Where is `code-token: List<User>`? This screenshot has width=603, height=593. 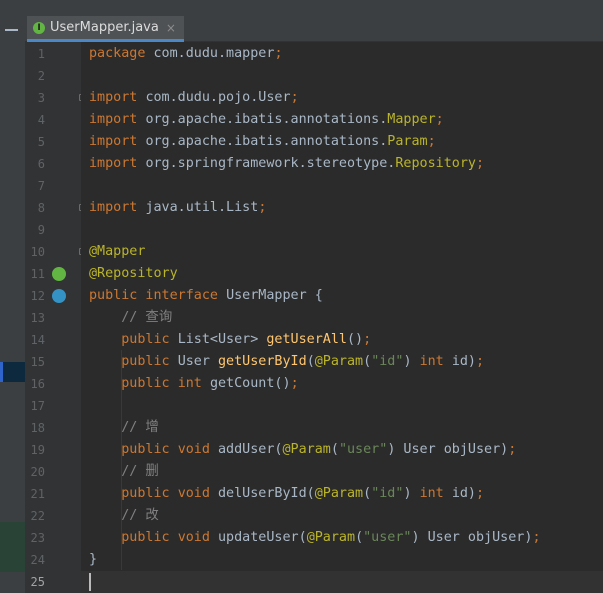
code-token: List<User> is located at coordinates (222, 339).